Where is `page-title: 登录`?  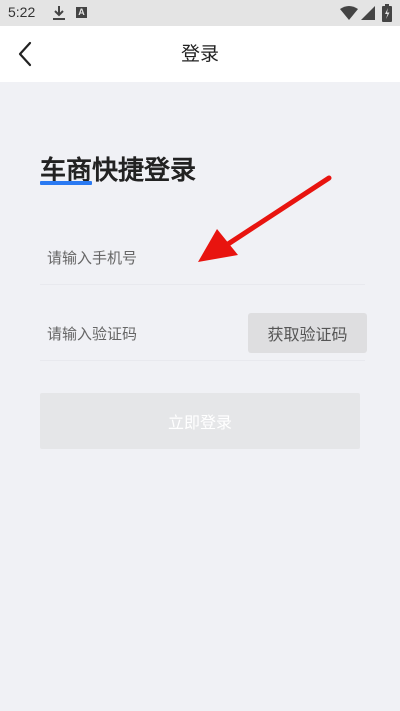 page-title: 登录 is located at coordinates (199, 54).